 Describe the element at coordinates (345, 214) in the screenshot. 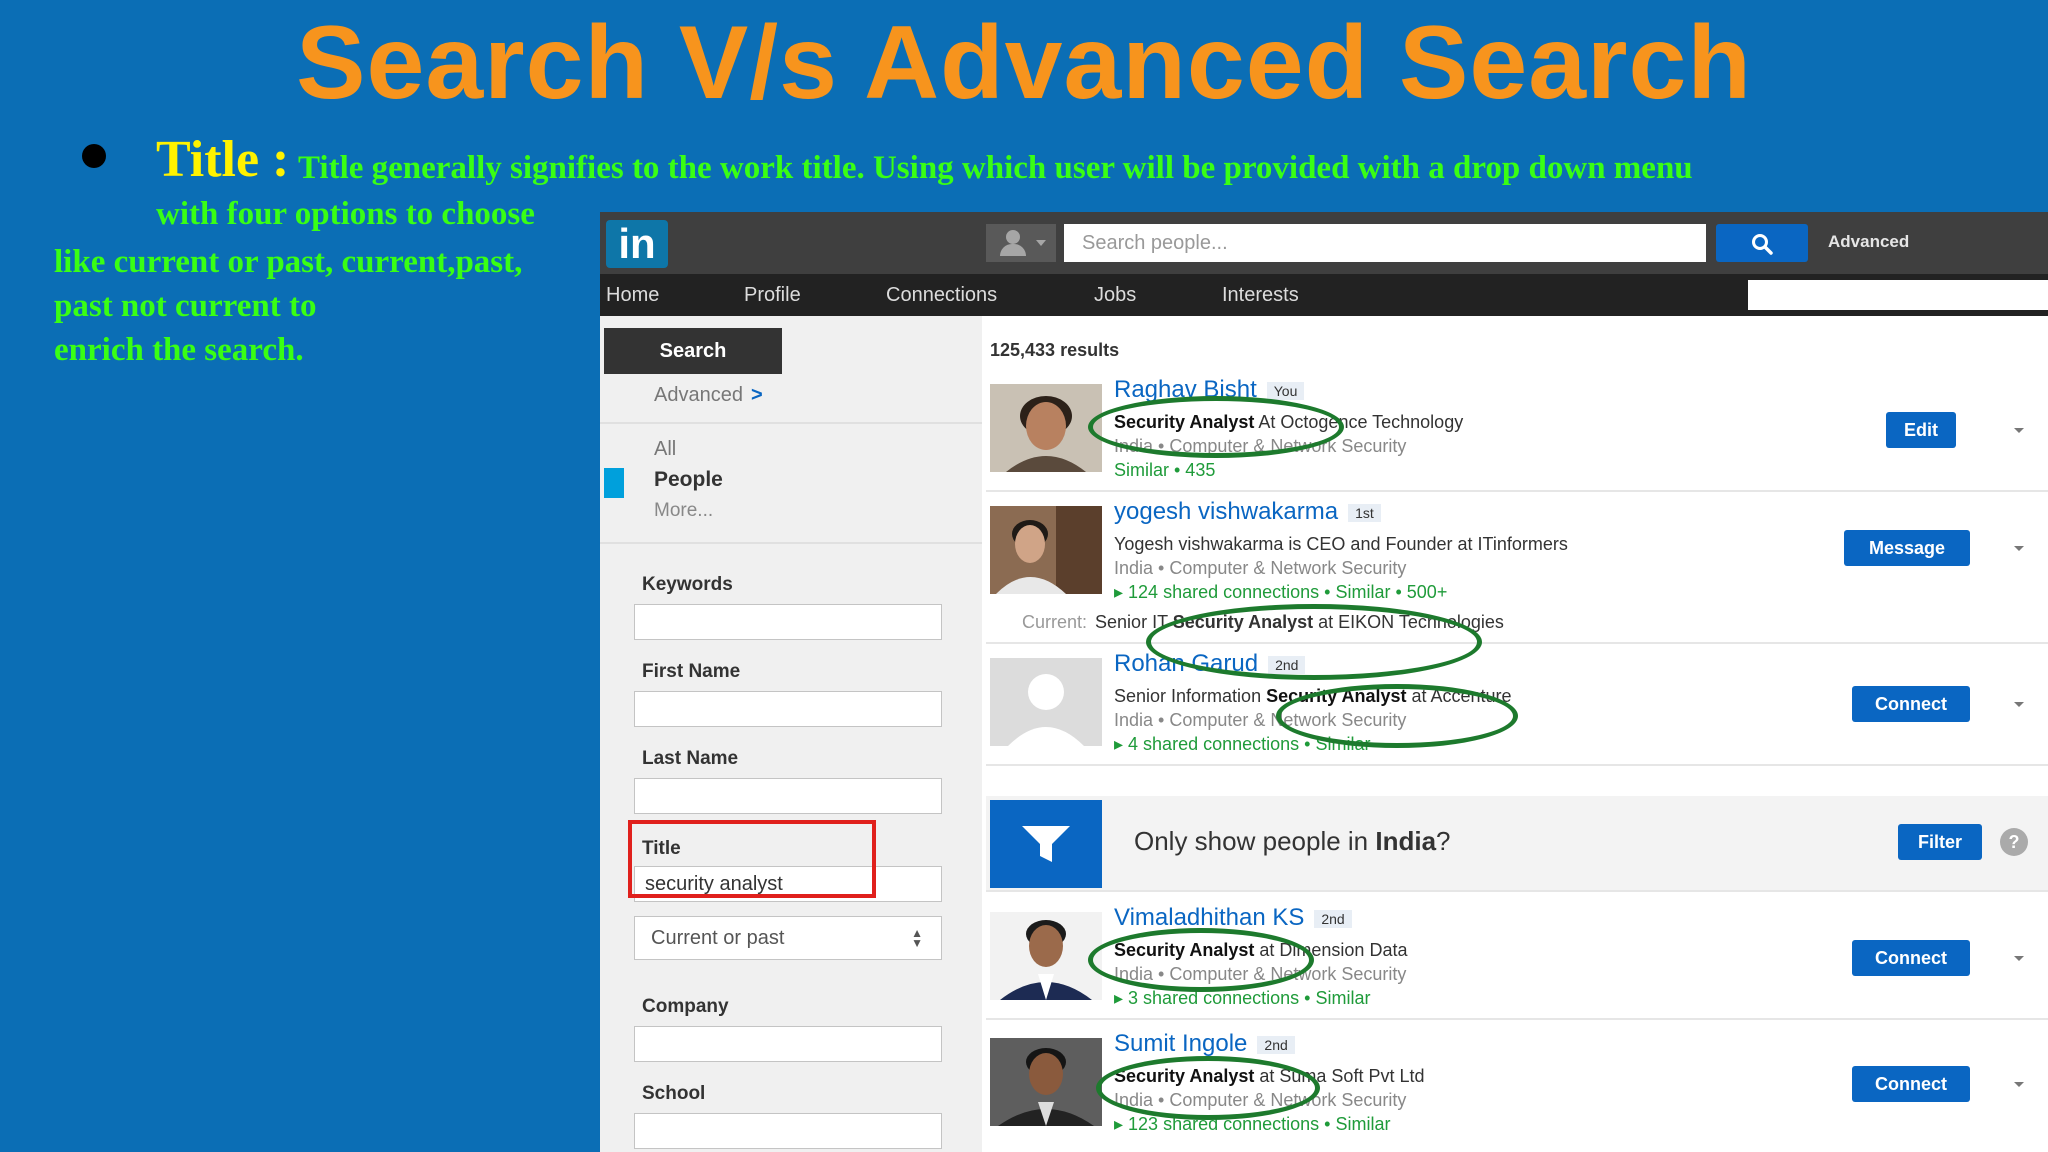

I see `description-line-2: with four options to choose` at that location.